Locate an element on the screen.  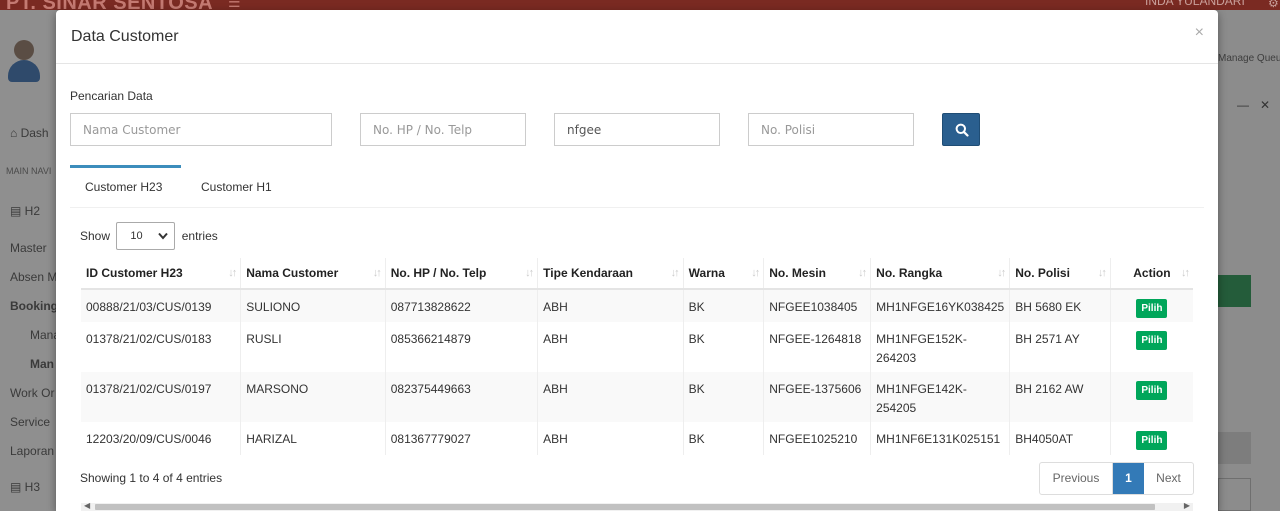
table-cell: MH1NFGE142K-254205 is located at coordinates (940, 397).